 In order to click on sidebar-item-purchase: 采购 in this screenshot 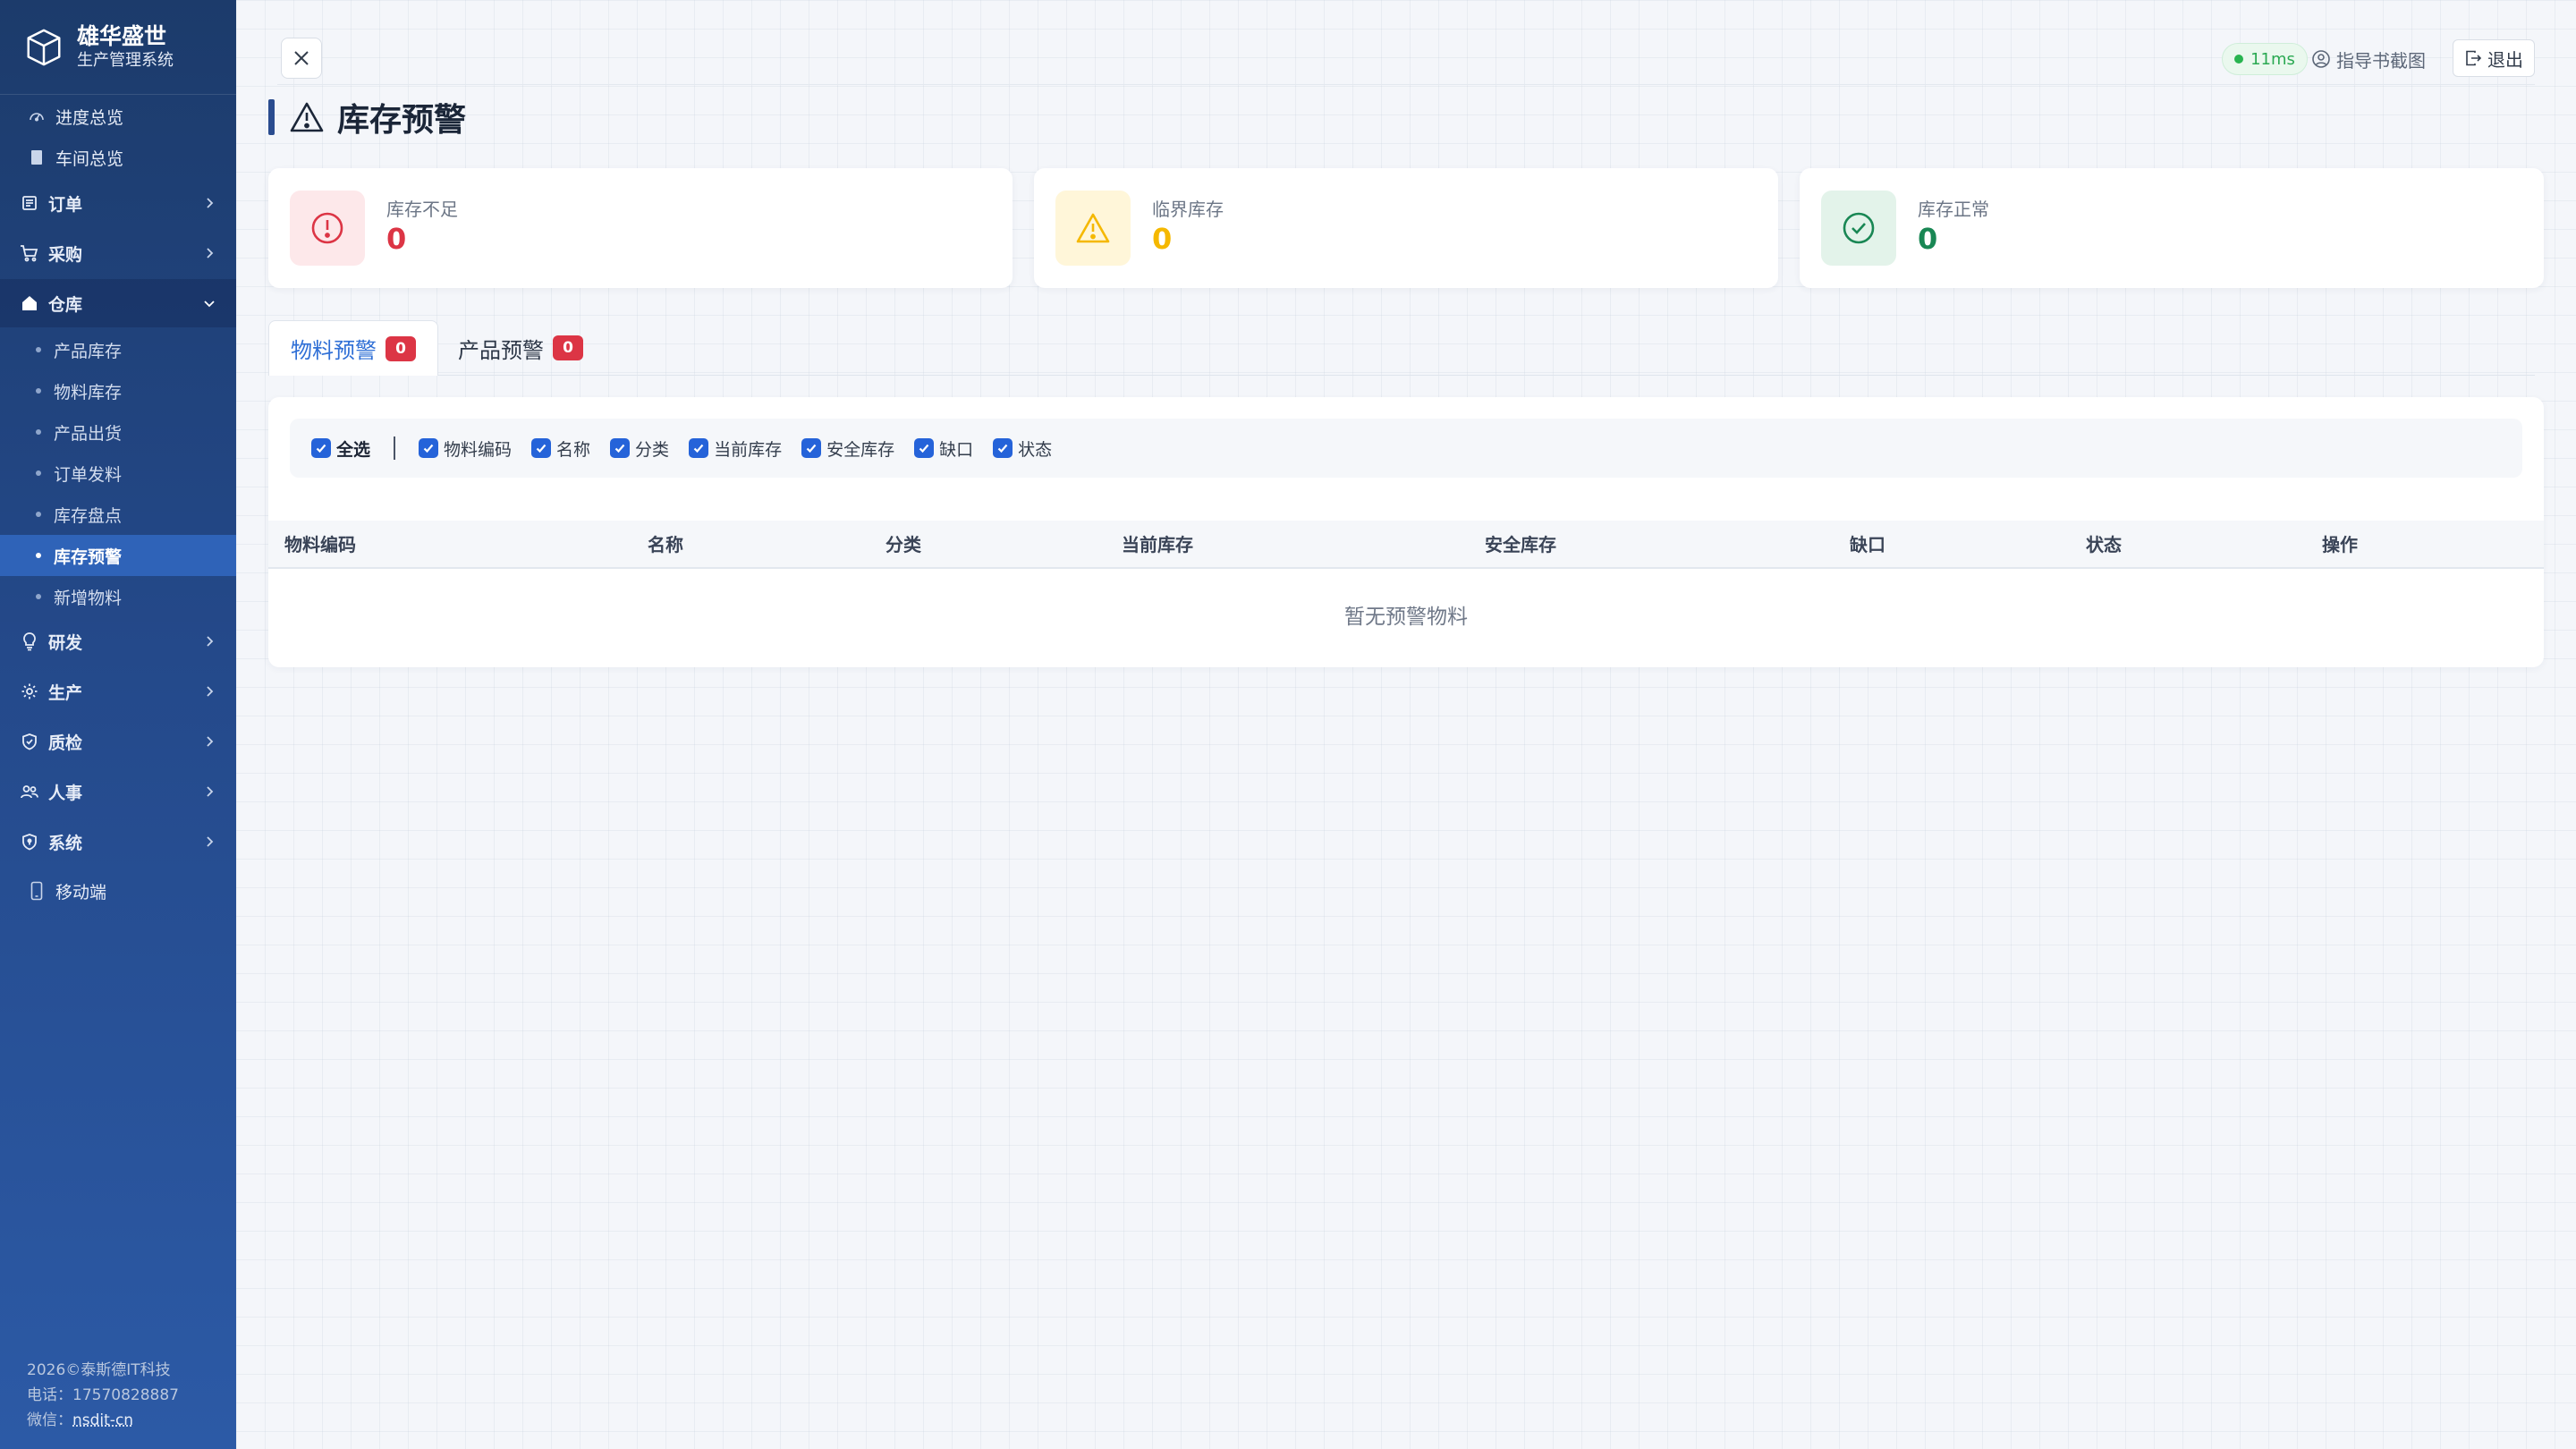, I will do `click(118, 253)`.